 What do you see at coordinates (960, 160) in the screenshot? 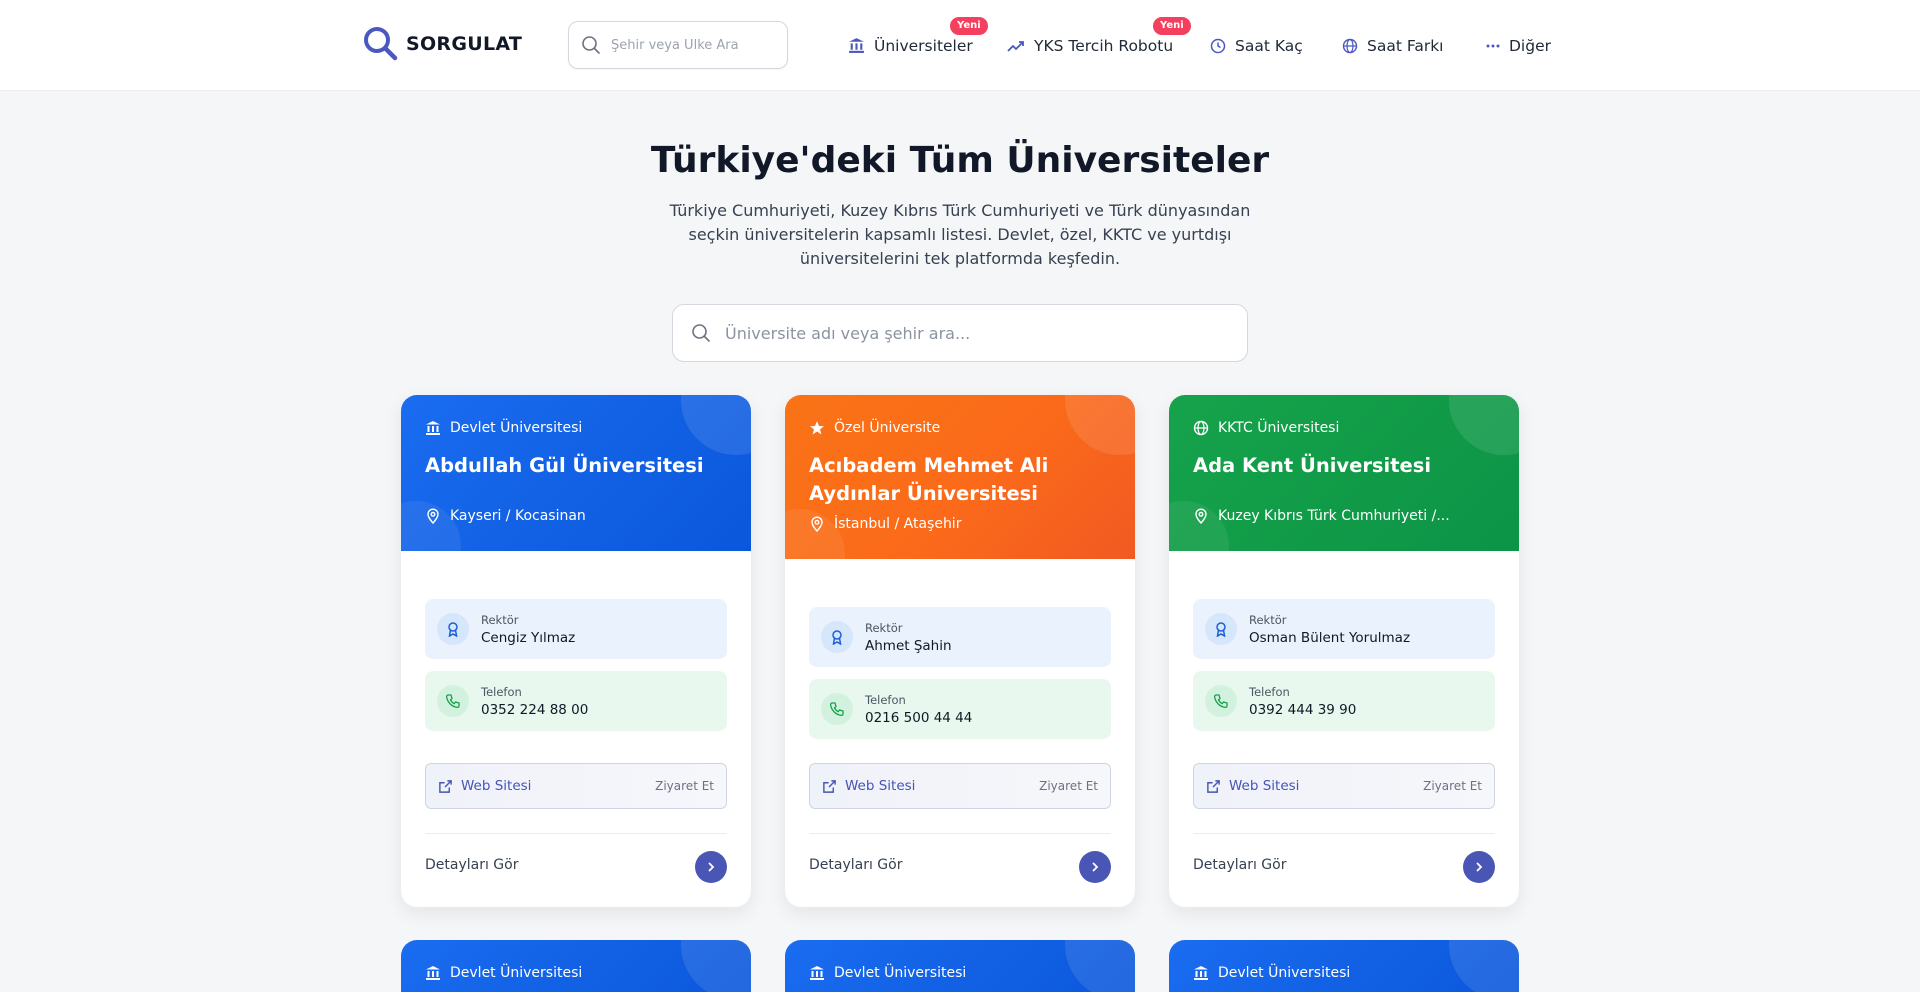
I see `page-title: Türkiye'deki Tüm Üniversiteler` at bounding box center [960, 160].